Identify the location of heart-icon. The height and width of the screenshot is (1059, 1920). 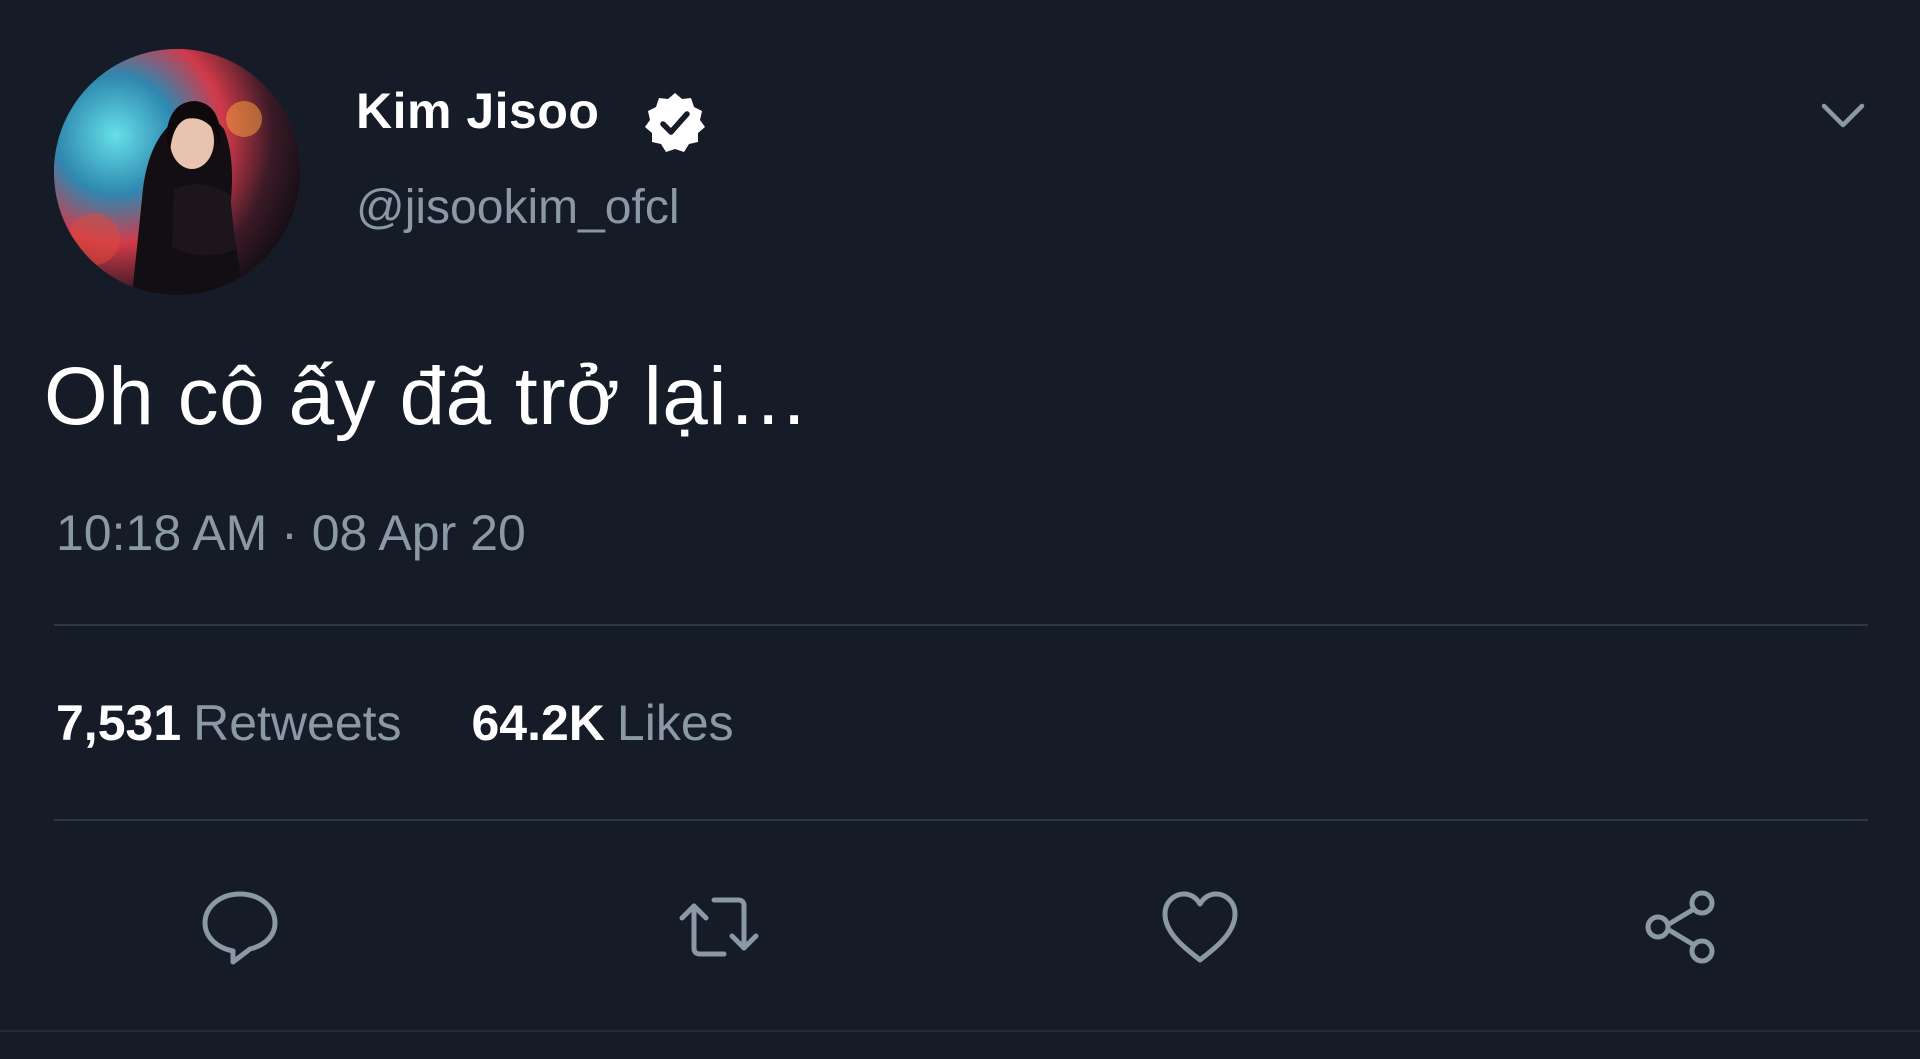
(1200, 927).